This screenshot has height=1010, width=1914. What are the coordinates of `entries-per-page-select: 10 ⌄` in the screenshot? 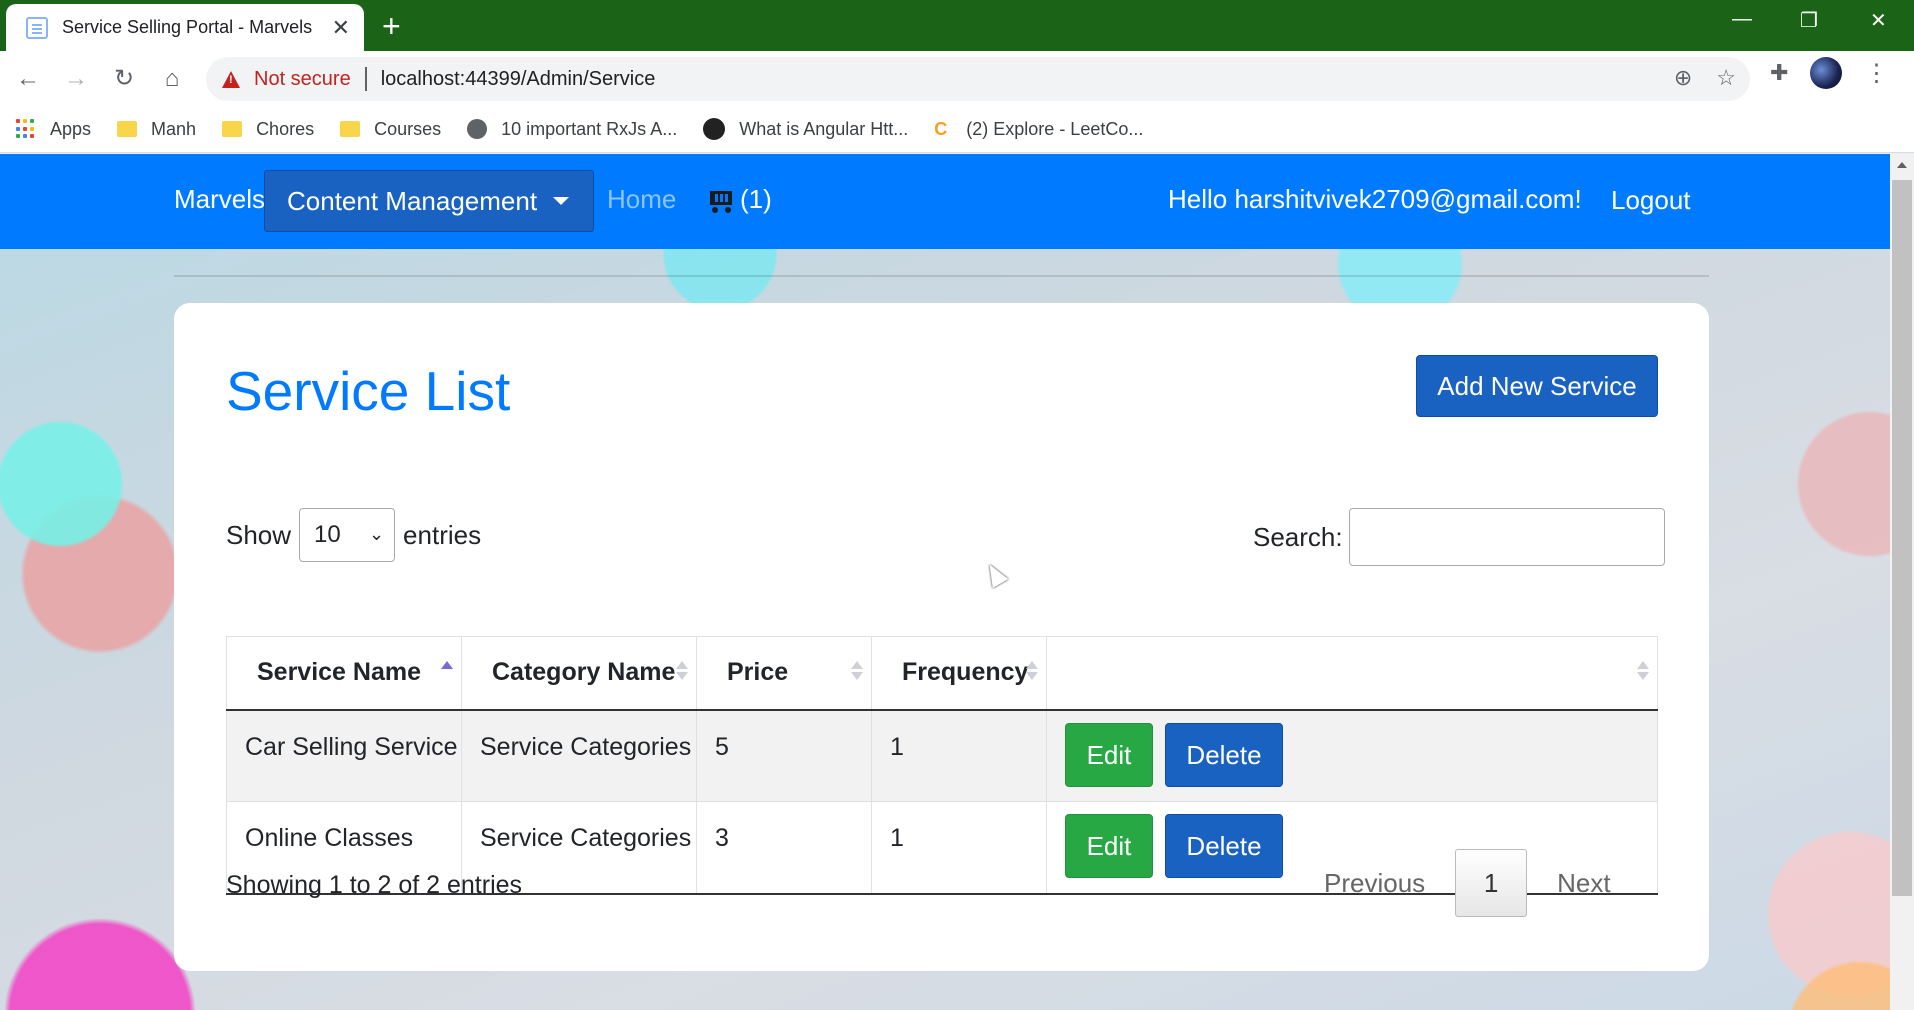 It's located at (347, 535).